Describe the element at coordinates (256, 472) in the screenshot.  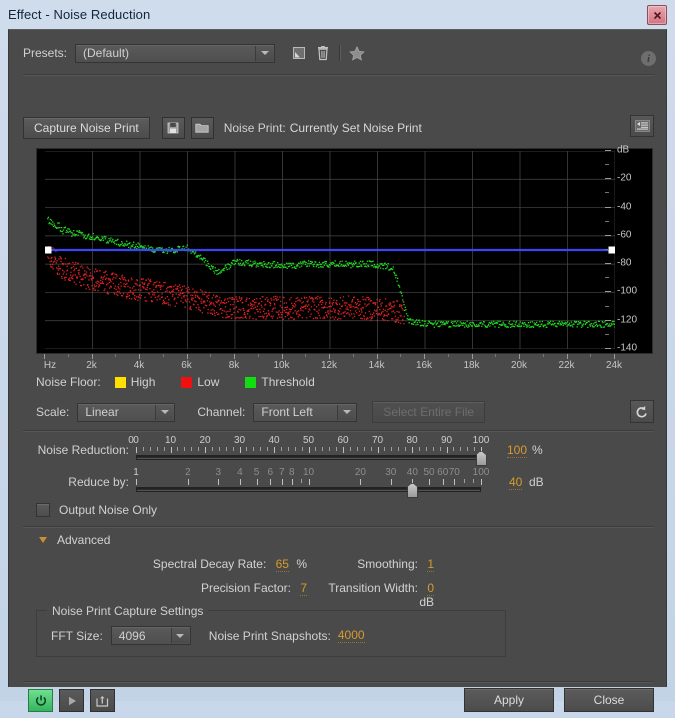
I see `slider-tick-label: 5` at that location.